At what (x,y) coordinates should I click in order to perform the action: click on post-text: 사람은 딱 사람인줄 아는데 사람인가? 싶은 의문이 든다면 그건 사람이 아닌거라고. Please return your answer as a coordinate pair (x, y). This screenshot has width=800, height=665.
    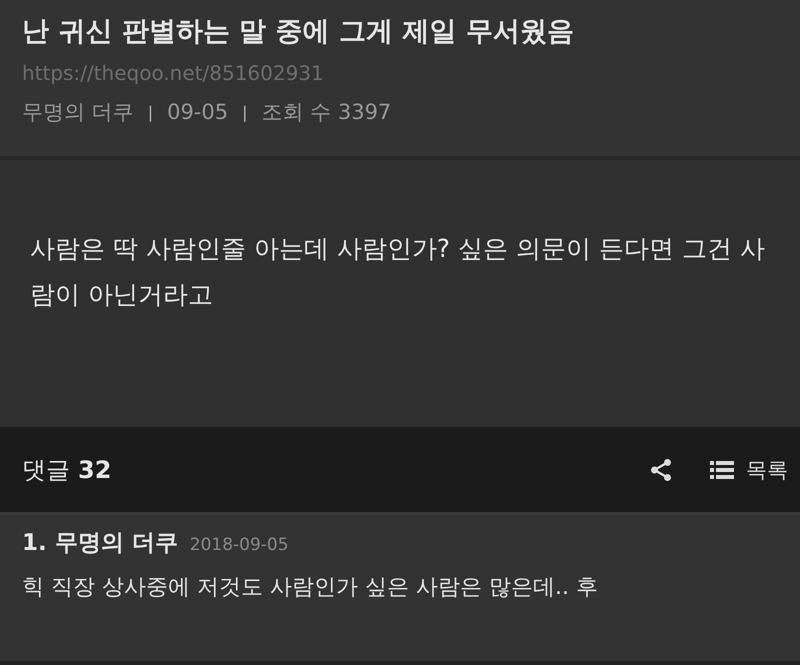
    Looking at the image, I should click on (398, 272).